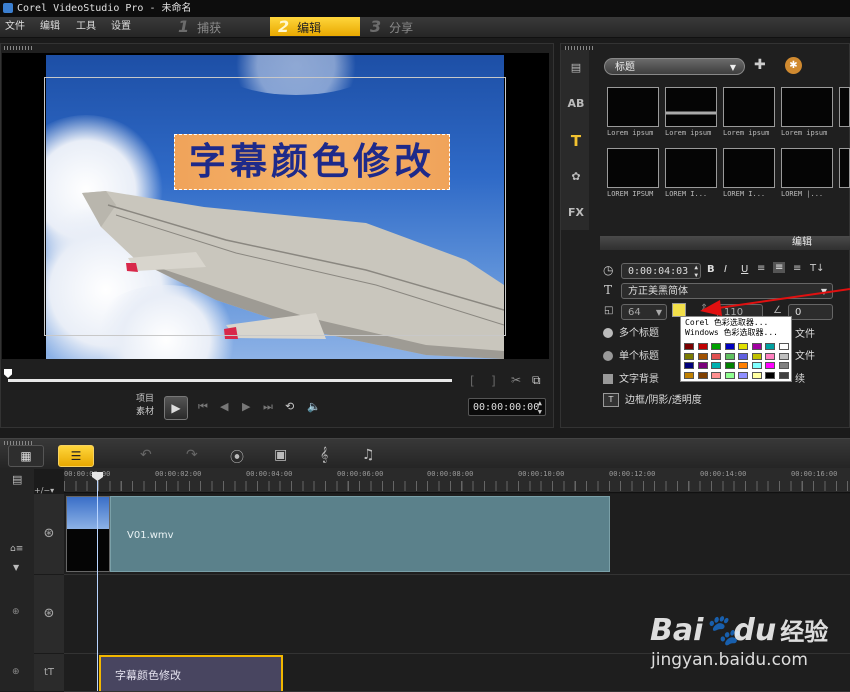 The height and width of the screenshot is (692, 850). Describe the element at coordinates (725, 269) in the screenshot. I see `italic-icon: I` at that location.